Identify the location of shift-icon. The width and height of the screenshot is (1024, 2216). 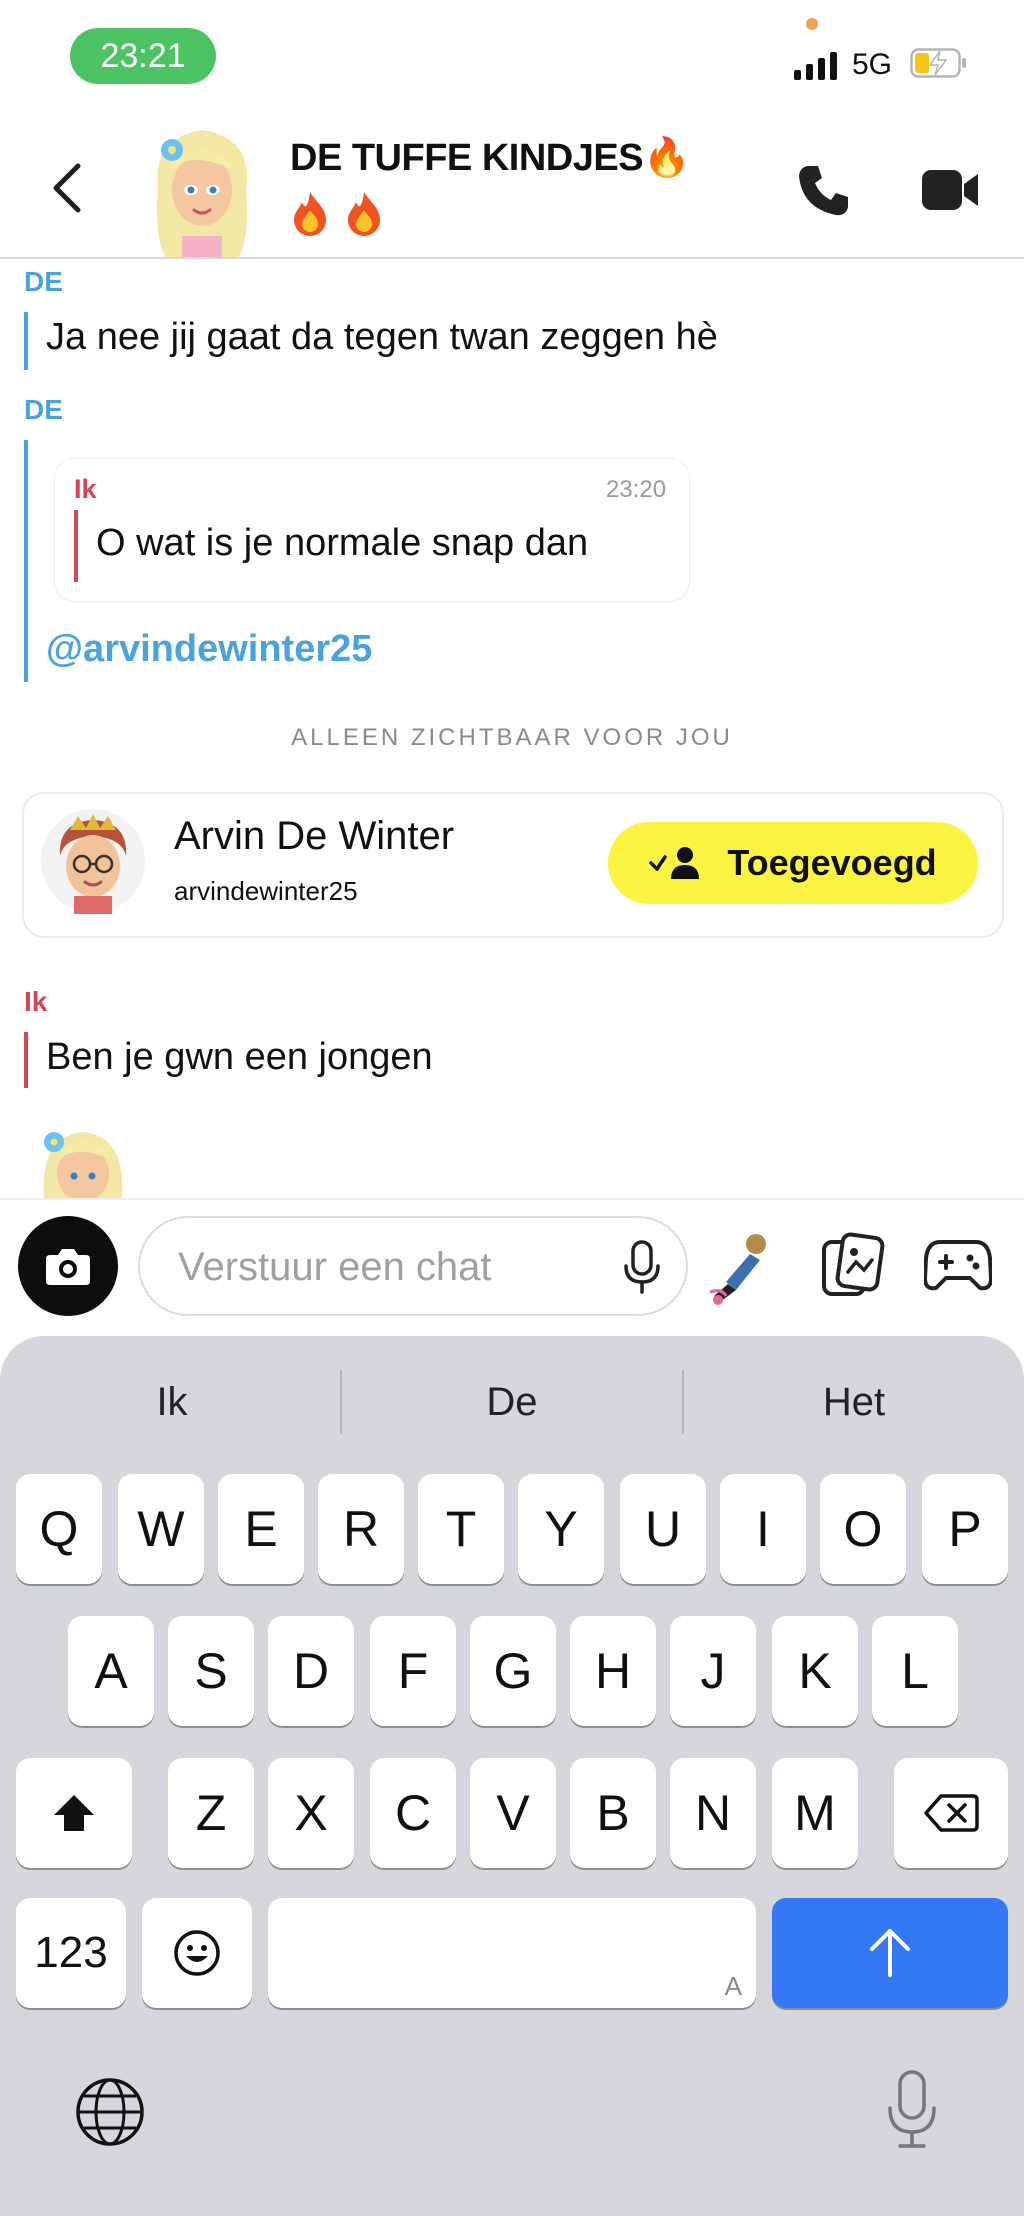
(74, 1813).